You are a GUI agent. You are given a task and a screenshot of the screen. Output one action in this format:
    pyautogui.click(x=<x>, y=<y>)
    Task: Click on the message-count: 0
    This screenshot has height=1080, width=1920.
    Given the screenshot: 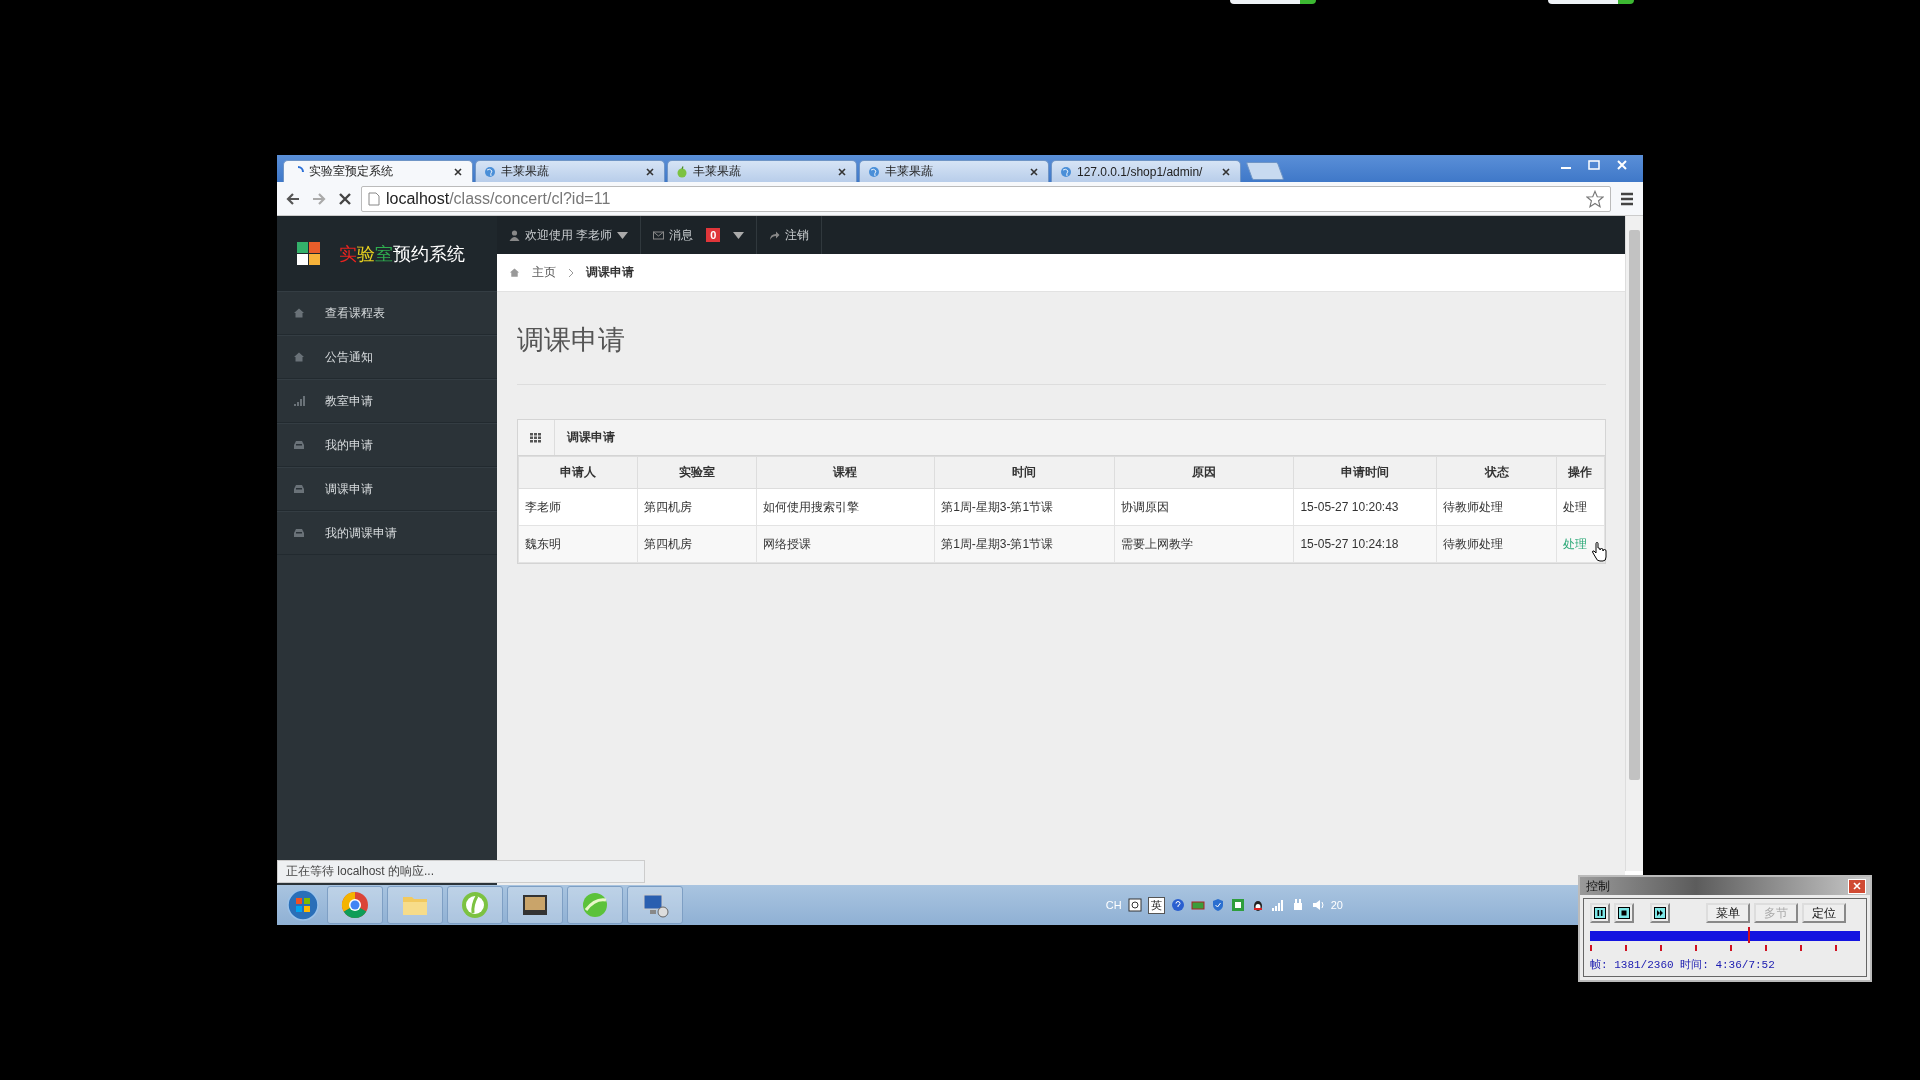 What is the action you would take?
    pyautogui.click(x=713, y=235)
    